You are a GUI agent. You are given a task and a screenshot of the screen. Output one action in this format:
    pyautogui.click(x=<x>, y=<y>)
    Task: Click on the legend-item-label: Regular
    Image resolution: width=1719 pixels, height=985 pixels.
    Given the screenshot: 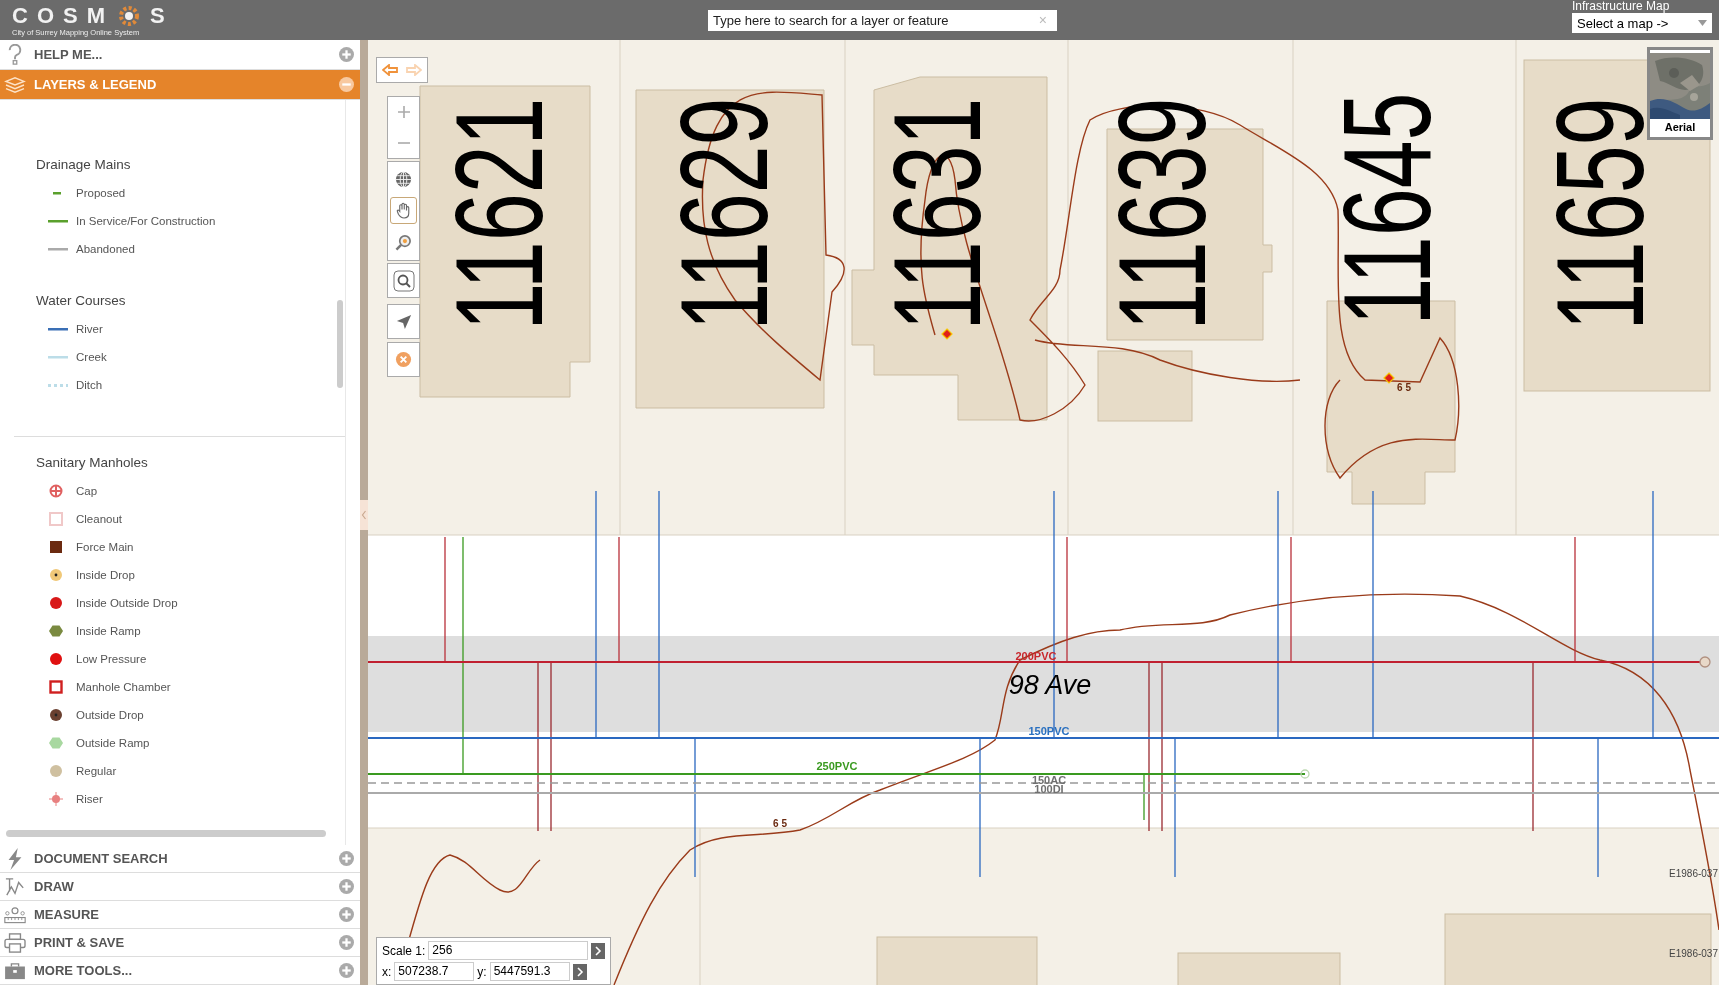 What is the action you would take?
    pyautogui.click(x=96, y=771)
    